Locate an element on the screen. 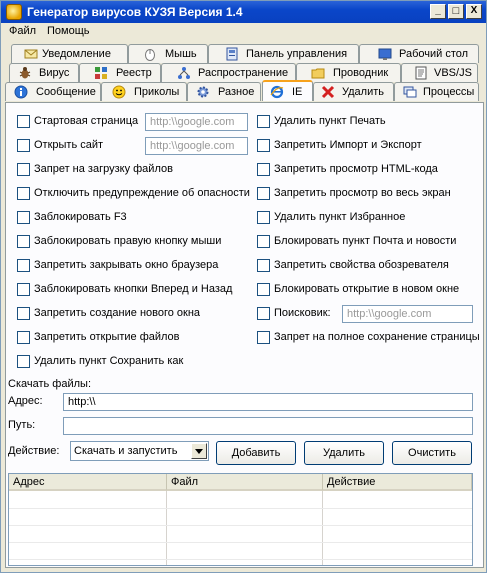 This screenshot has height=573, width=487. checkbox-block-fullscreen is located at coordinates (263, 193).